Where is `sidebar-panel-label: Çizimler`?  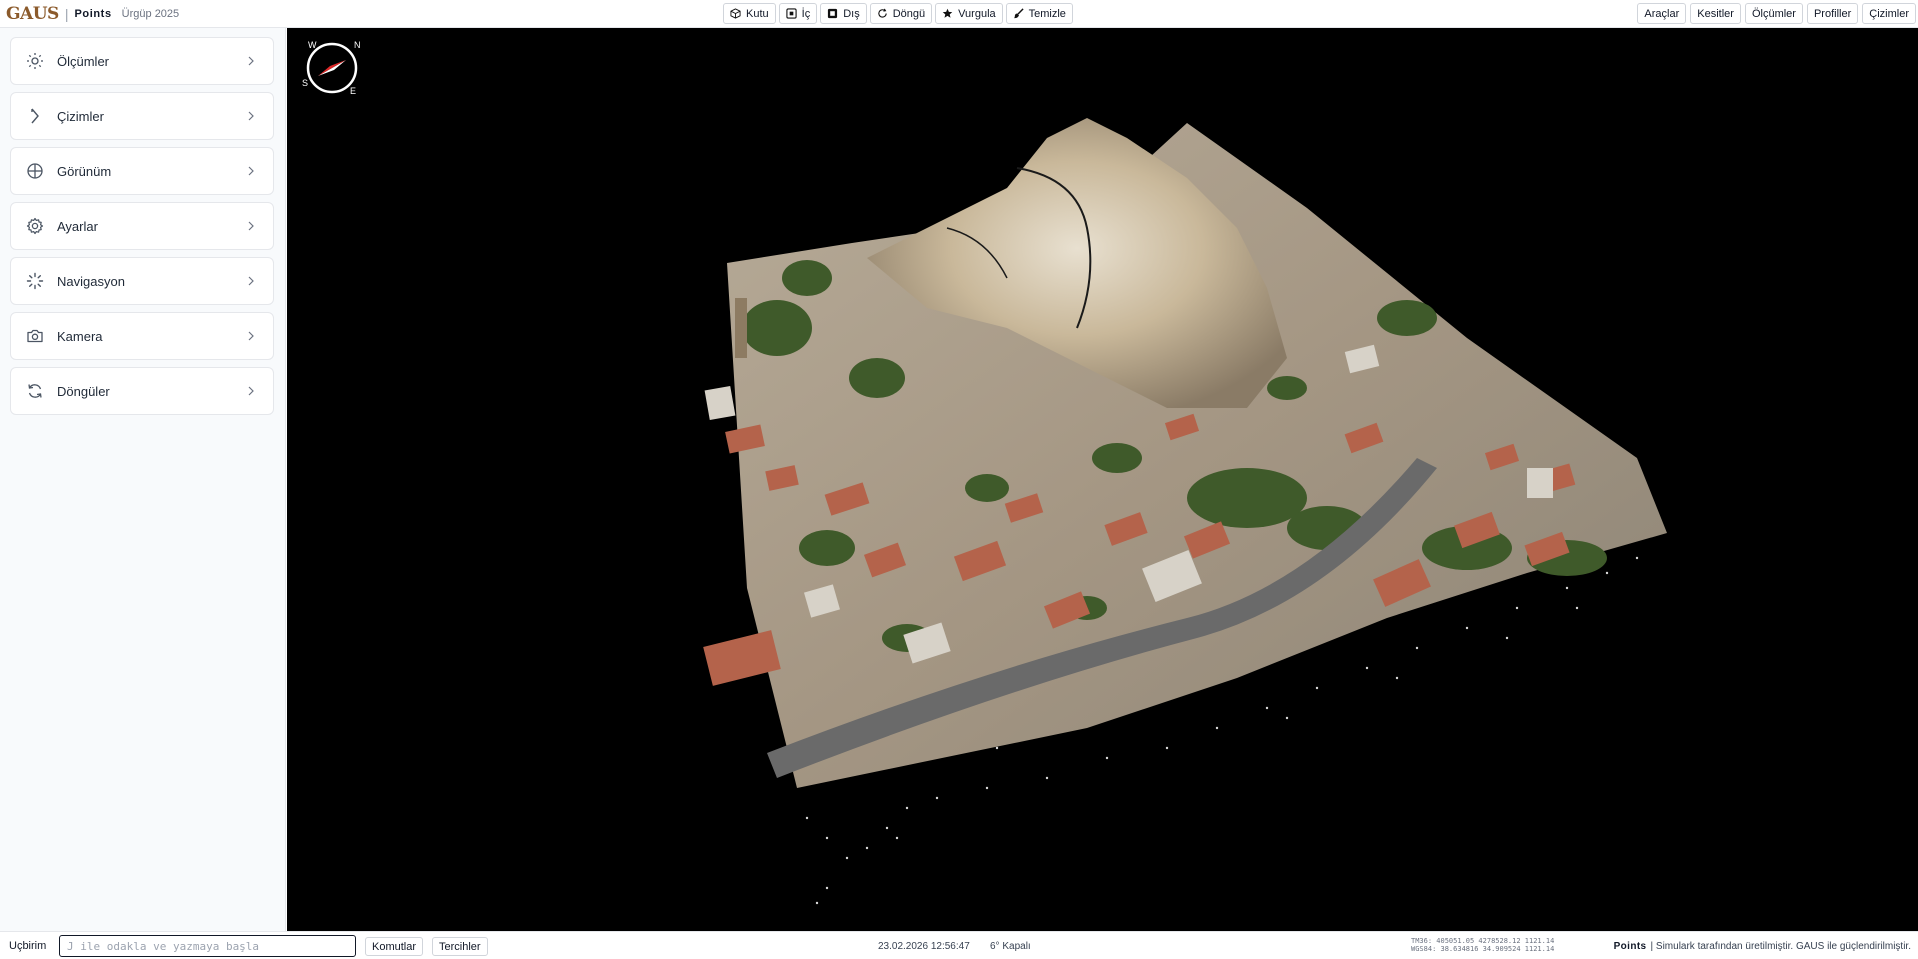
sidebar-panel-label: Çizimler is located at coordinates (80, 116).